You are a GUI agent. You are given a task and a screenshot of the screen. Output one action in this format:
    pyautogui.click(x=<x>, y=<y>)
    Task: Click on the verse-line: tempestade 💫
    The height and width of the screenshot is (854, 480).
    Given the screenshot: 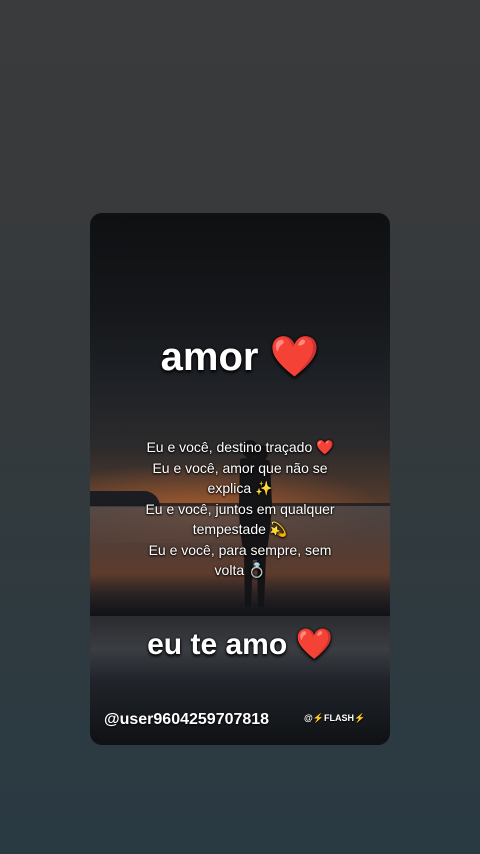 What is the action you would take?
    pyautogui.click(x=240, y=529)
    